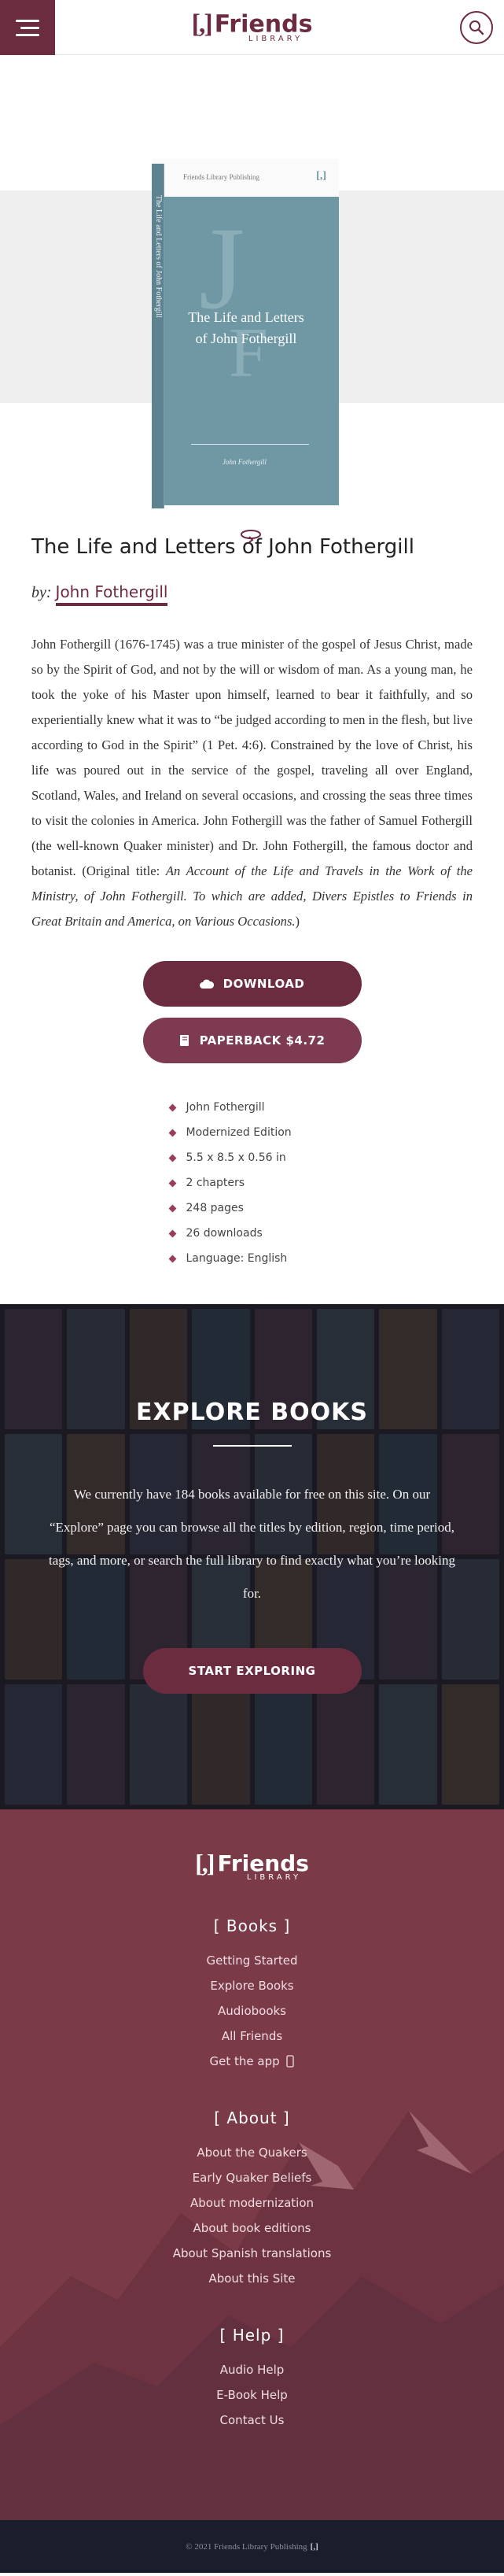 Image resolution: width=504 pixels, height=2576 pixels. Describe the element at coordinates (252, 2395) in the screenshot. I see `footer-link-ebook-help: E-Book Help` at that location.